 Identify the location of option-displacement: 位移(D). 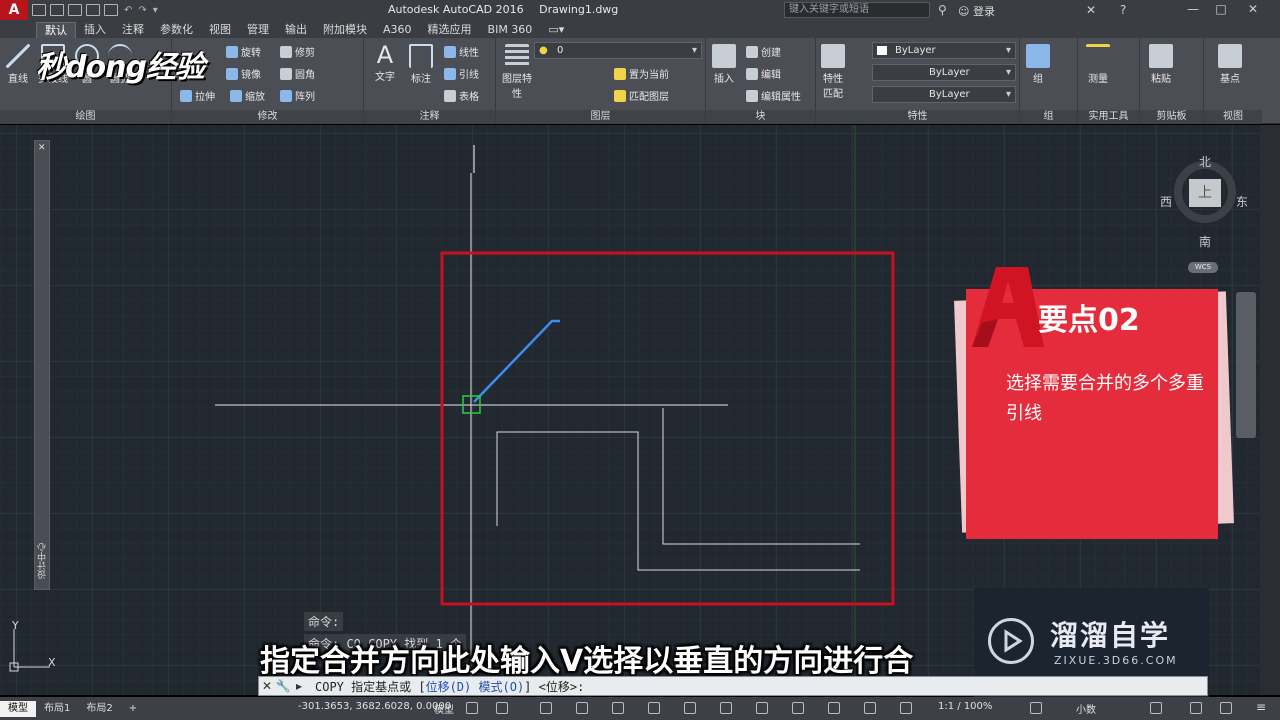
(449, 687).